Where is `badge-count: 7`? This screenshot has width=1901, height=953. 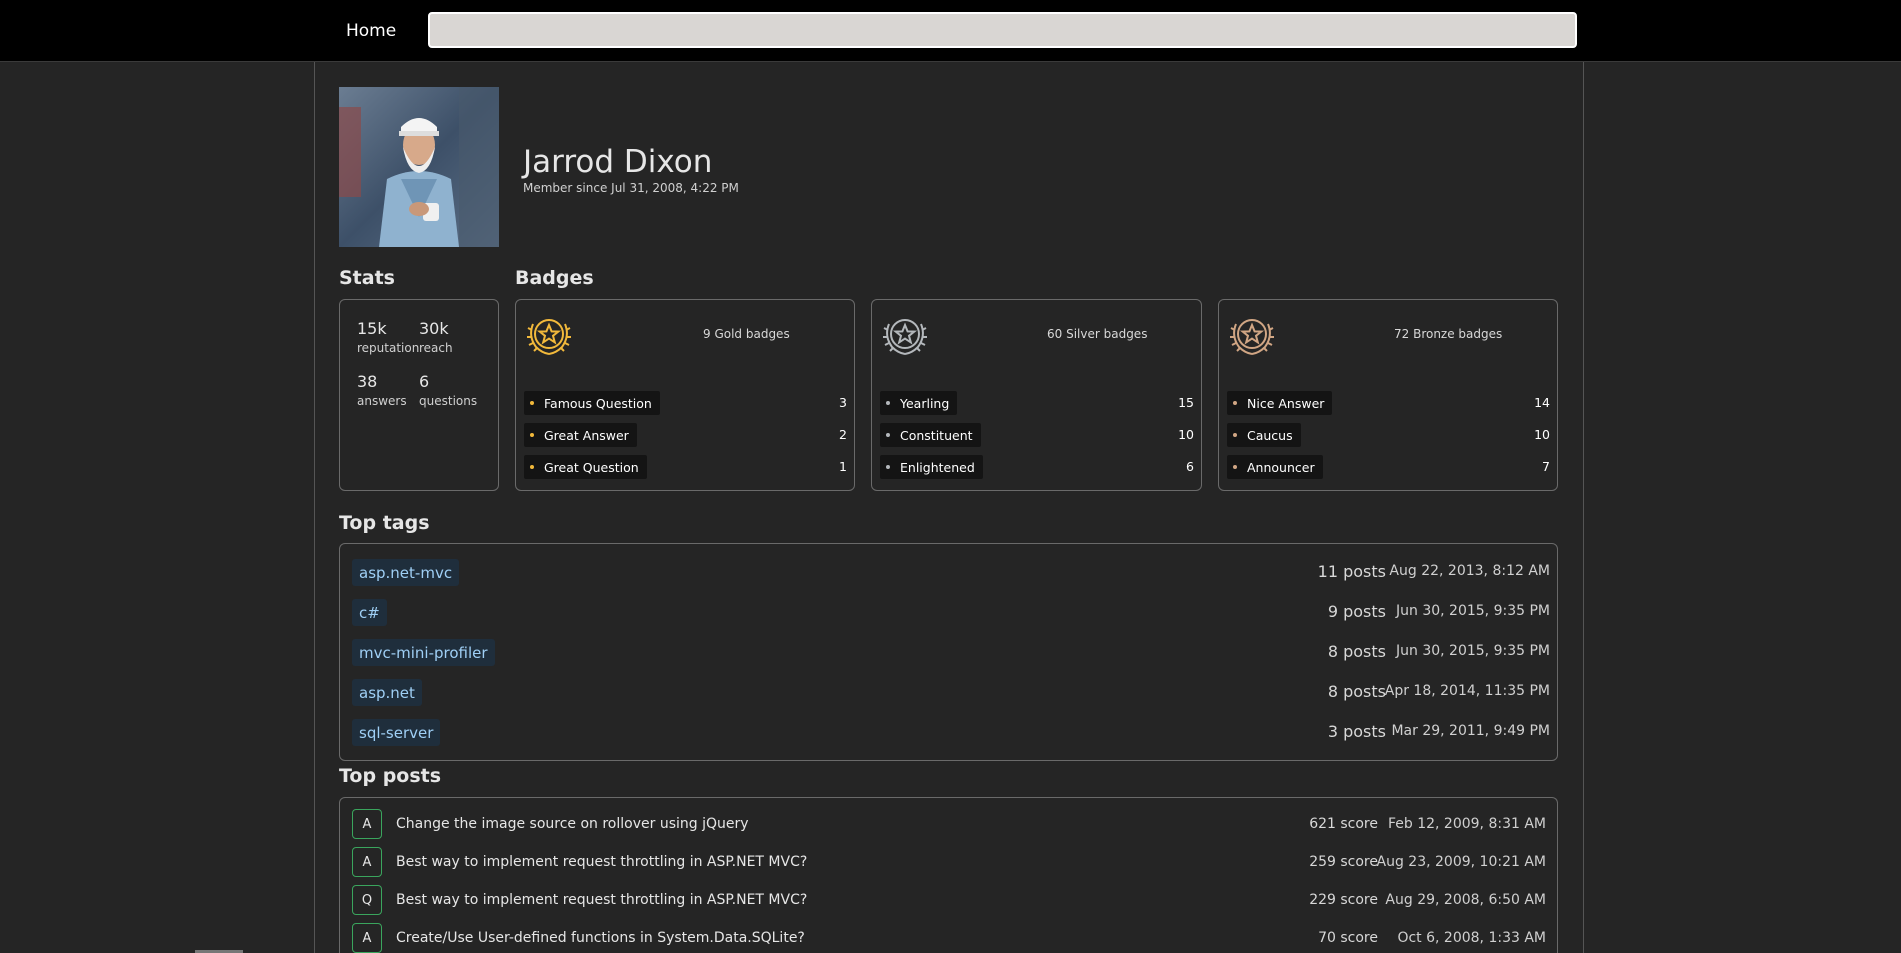
badge-count: 7 is located at coordinates (1546, 466).